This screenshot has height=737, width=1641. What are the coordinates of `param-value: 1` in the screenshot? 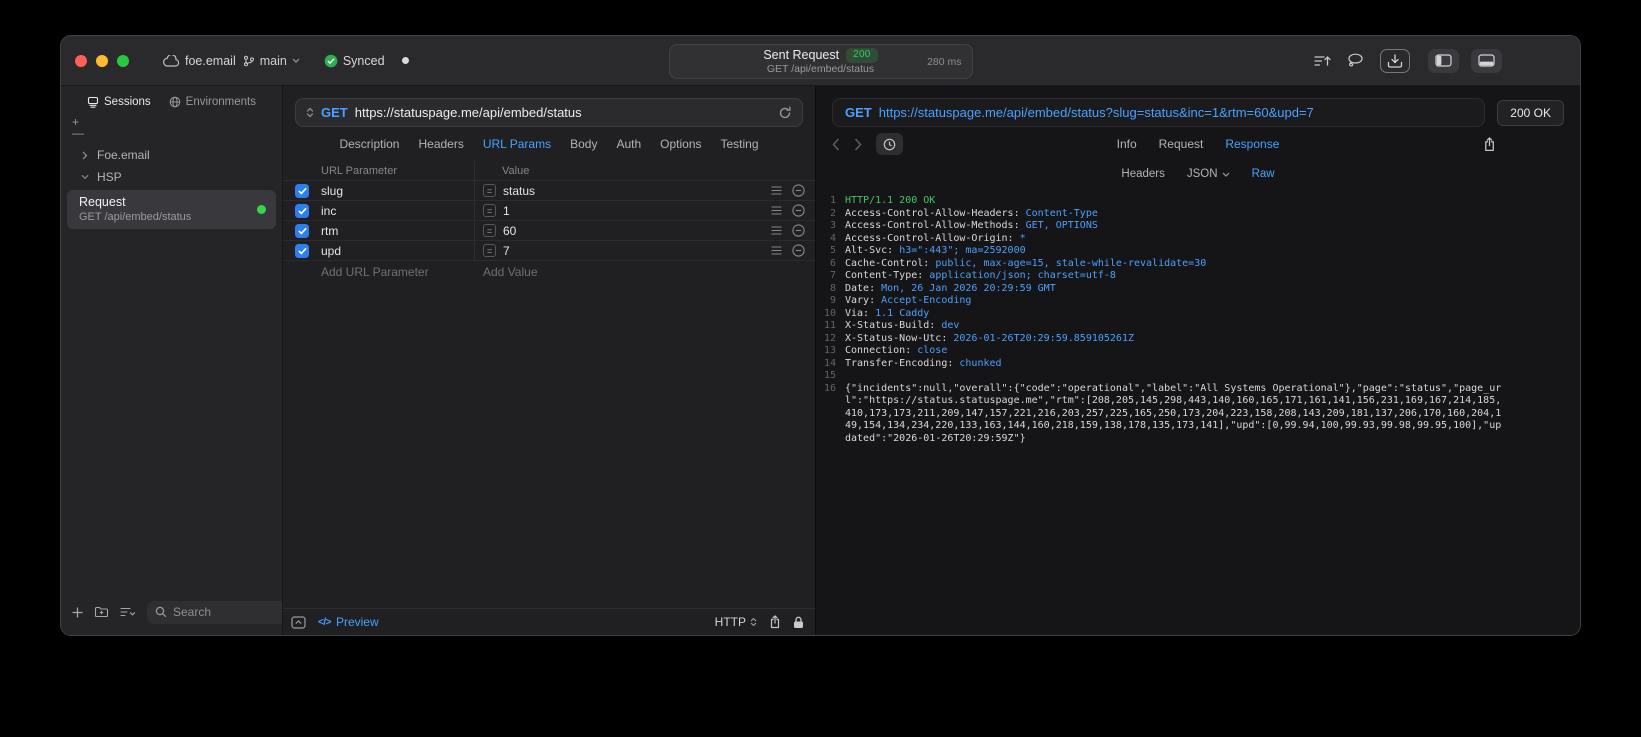 It's located at (506, 211).